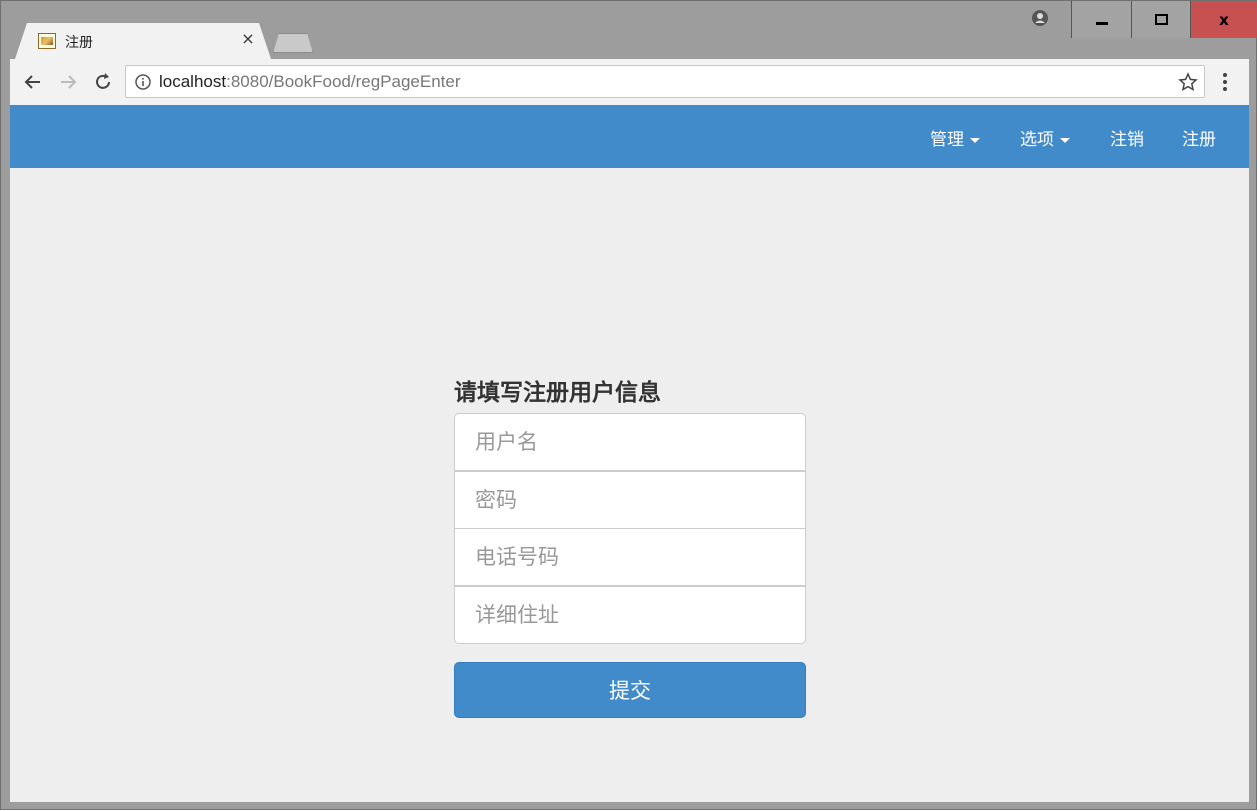 The image size is (1257, 810). Describe the element at coordinates (1040, 18) in the screenshot. I see `profile-icon` at that location.